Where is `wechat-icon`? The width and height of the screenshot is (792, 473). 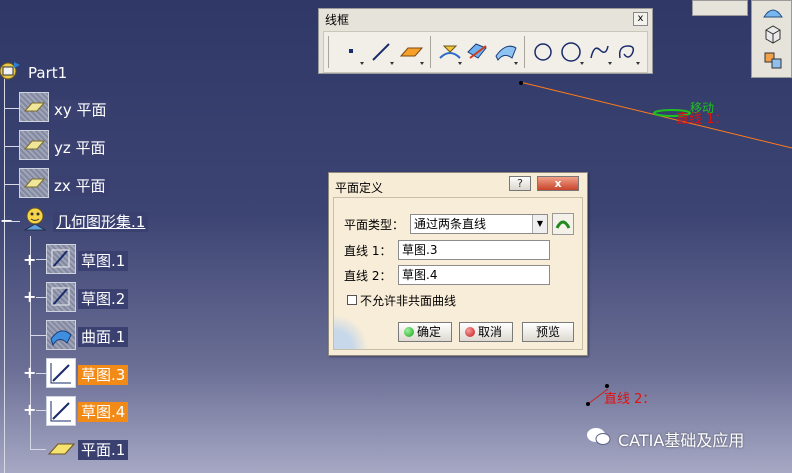
wechat-icon is located at coordinates (599, 436).